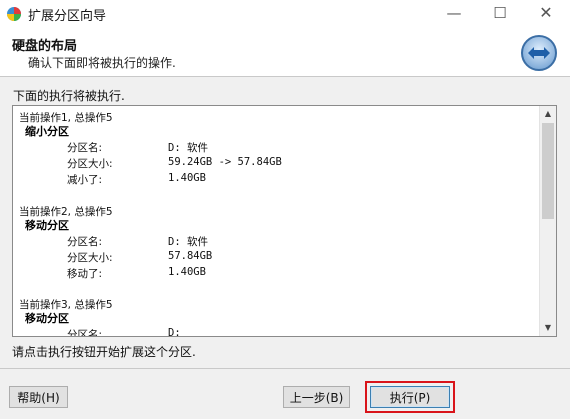 The height and width of the screenshot is (419, 570). Describe the element at coordinates (546, 14) in the screenshot. I see `close-button: ✕` at that location.